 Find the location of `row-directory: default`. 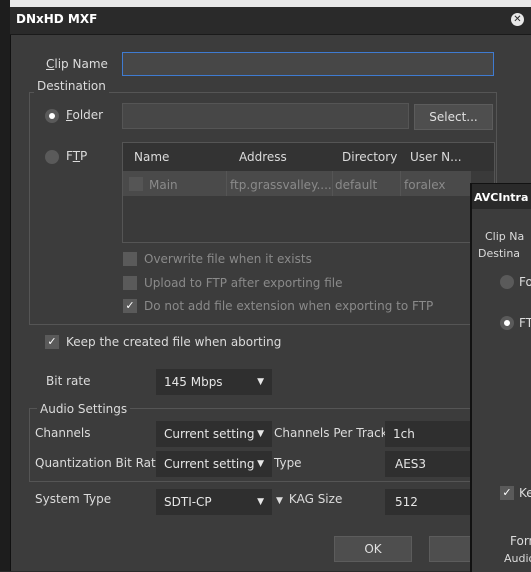

row-directory: default is located at coordinates (356, 185).